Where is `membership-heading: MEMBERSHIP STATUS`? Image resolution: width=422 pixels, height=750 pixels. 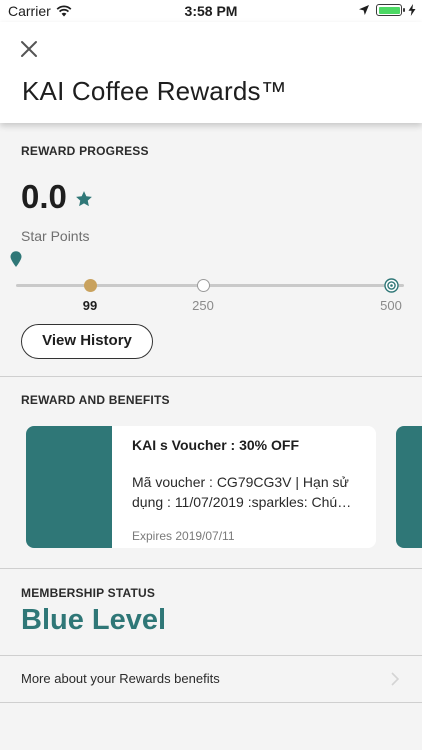
membership-heading: MEMBERSHIP STATUS is located at coordinates (88, 593).